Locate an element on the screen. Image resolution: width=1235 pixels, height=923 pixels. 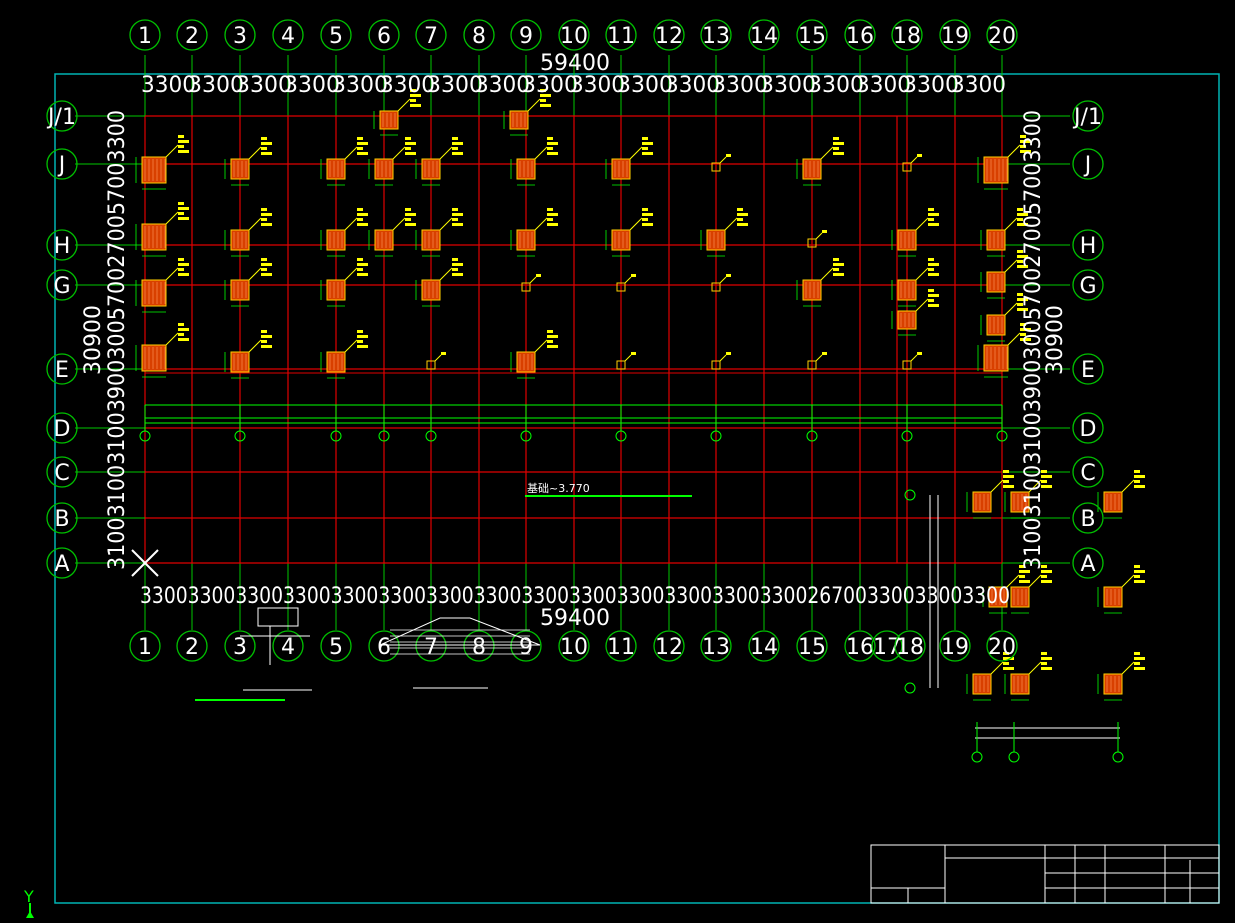
ucs-y-axis-icon: Y is located at coordinates (28, 902).